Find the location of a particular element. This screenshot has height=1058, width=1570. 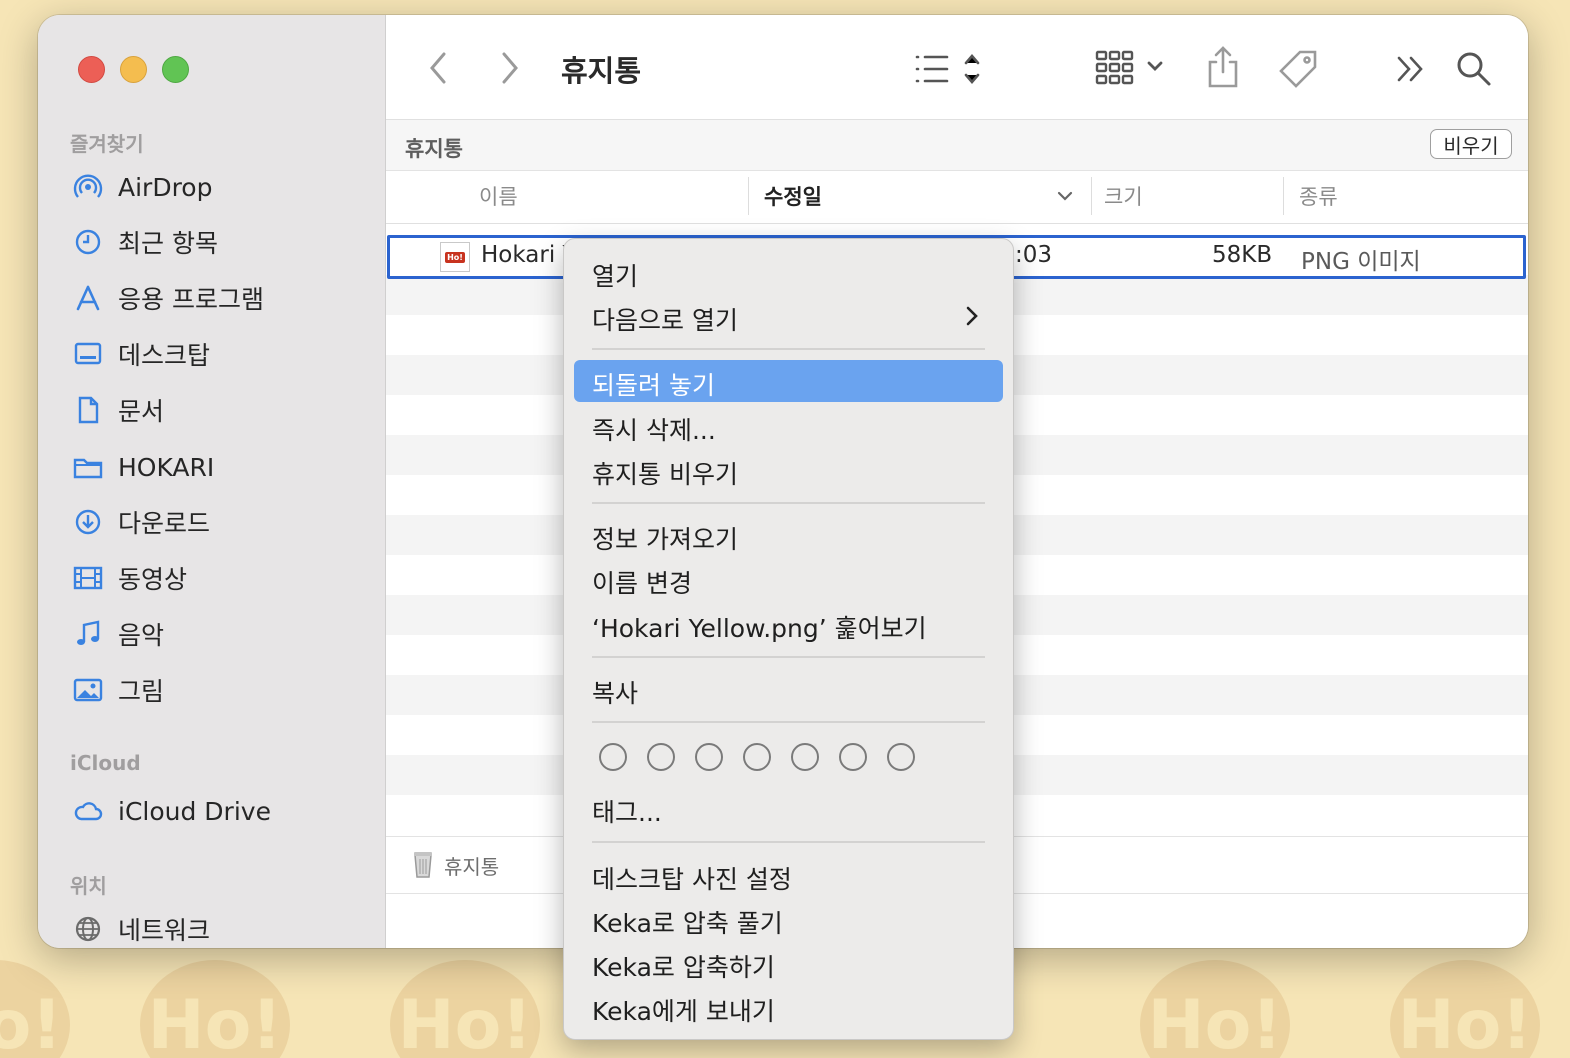

menu-item-rename: 이름 변경 is located at coordinates (788, 579).